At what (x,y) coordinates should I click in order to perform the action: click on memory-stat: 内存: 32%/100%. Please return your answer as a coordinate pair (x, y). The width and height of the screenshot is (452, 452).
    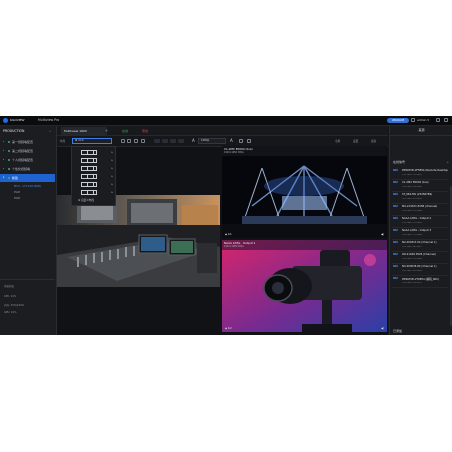
    Looking at the image, I should click on (14, 305).